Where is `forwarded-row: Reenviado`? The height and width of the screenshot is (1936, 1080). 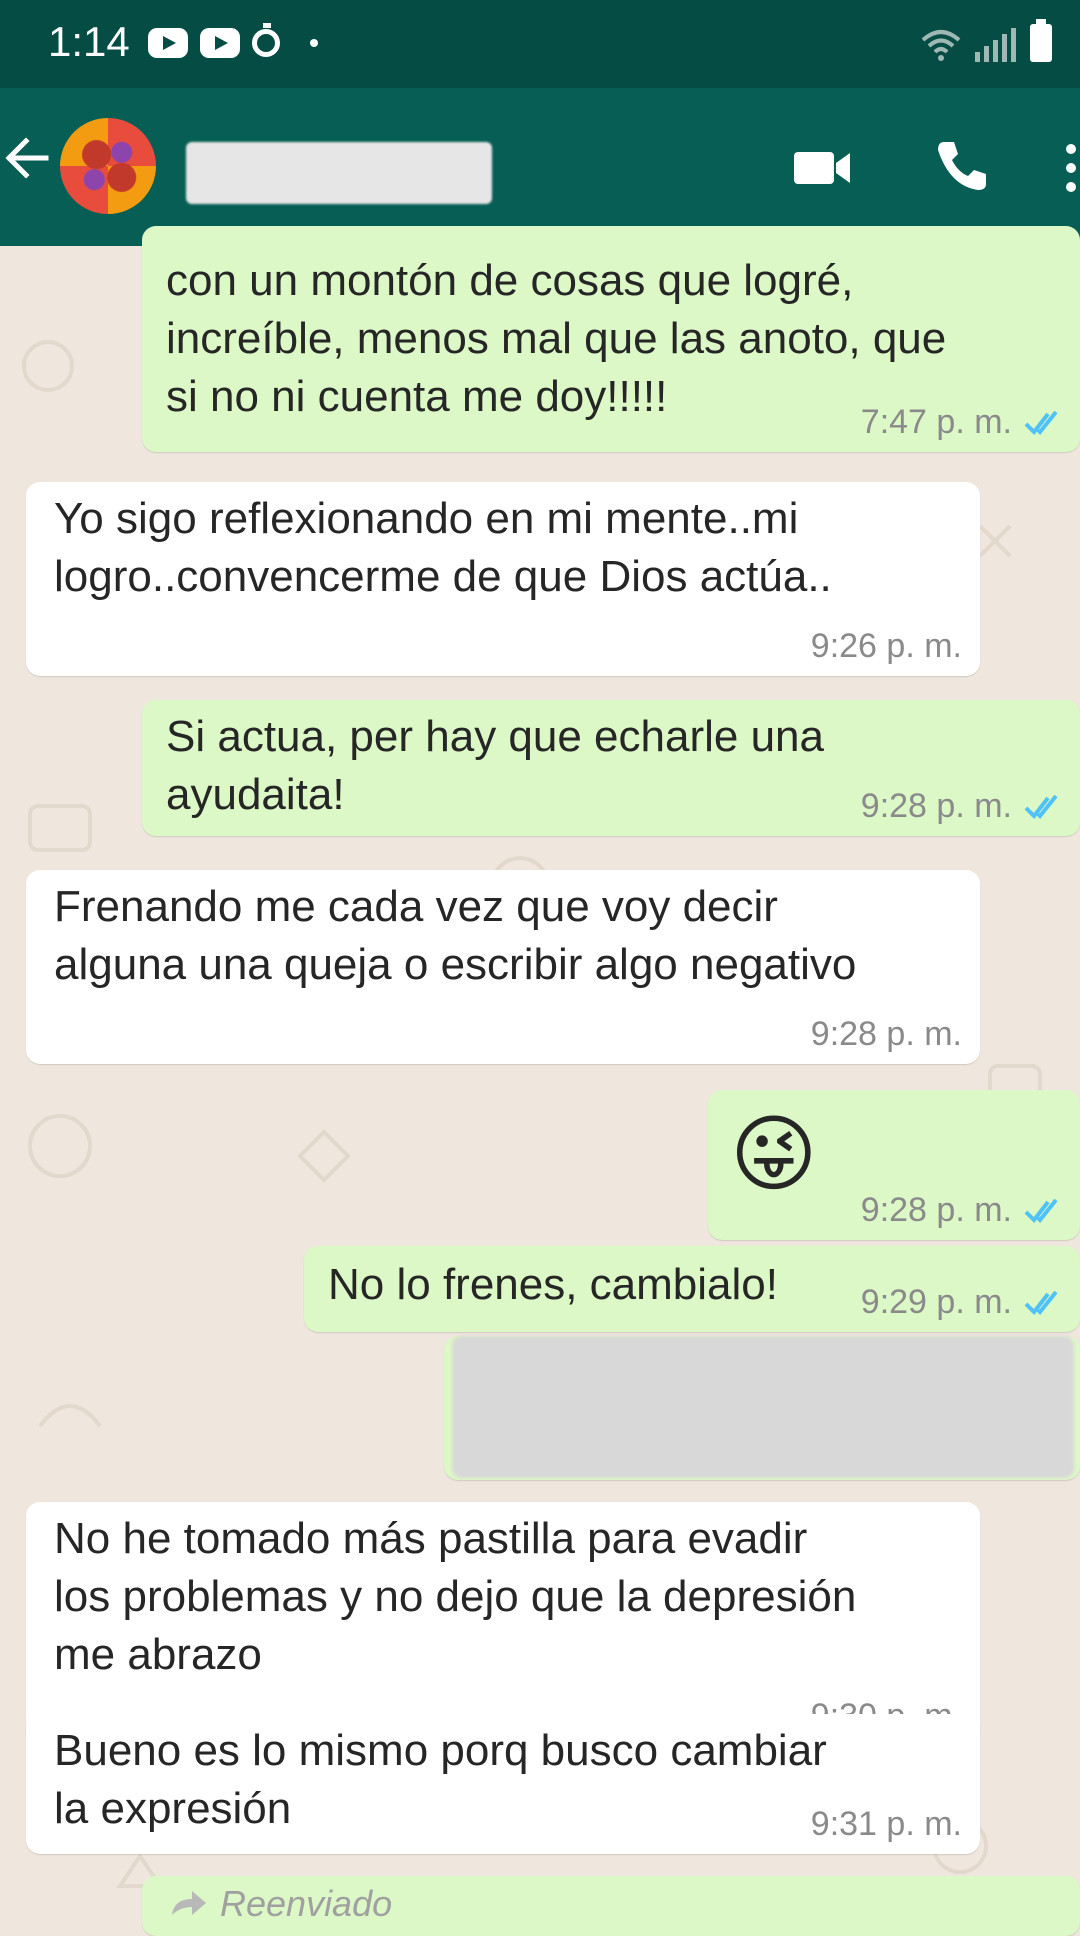 forwarded-row: Reenviado is located at coordinates (280, 1904).